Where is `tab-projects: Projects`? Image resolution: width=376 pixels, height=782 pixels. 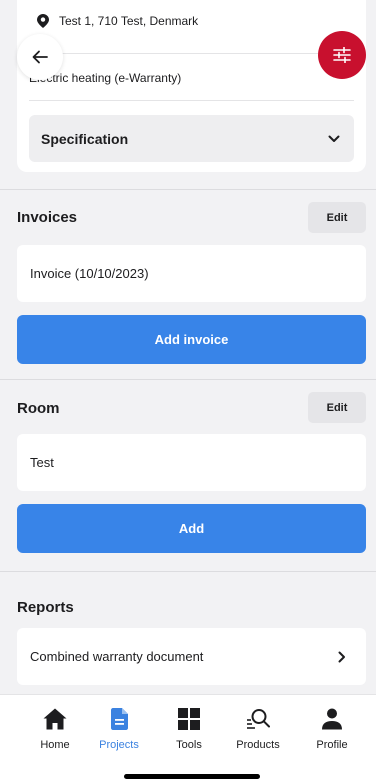 tab-projects: Projects is located at coordinates (119, 728).